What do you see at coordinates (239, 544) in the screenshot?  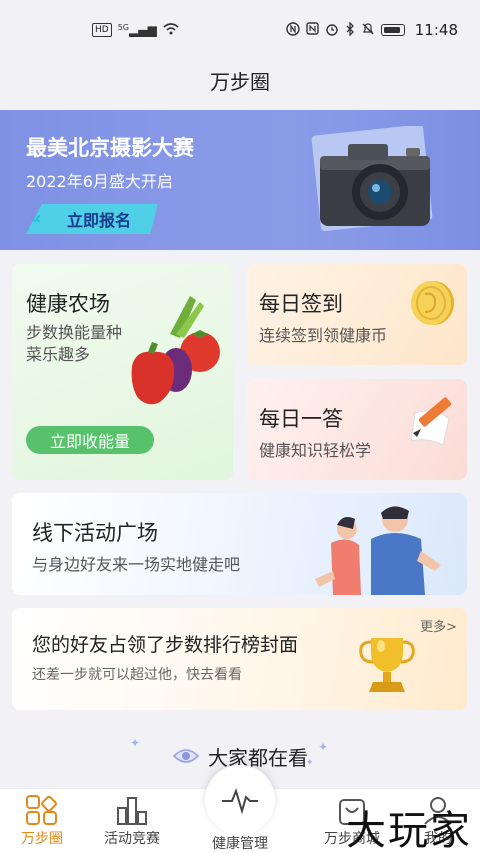 I see `offline-activity-card: 线下活动广场 与身边好友来一场实地健走吧` at bounding box center [239, 544].